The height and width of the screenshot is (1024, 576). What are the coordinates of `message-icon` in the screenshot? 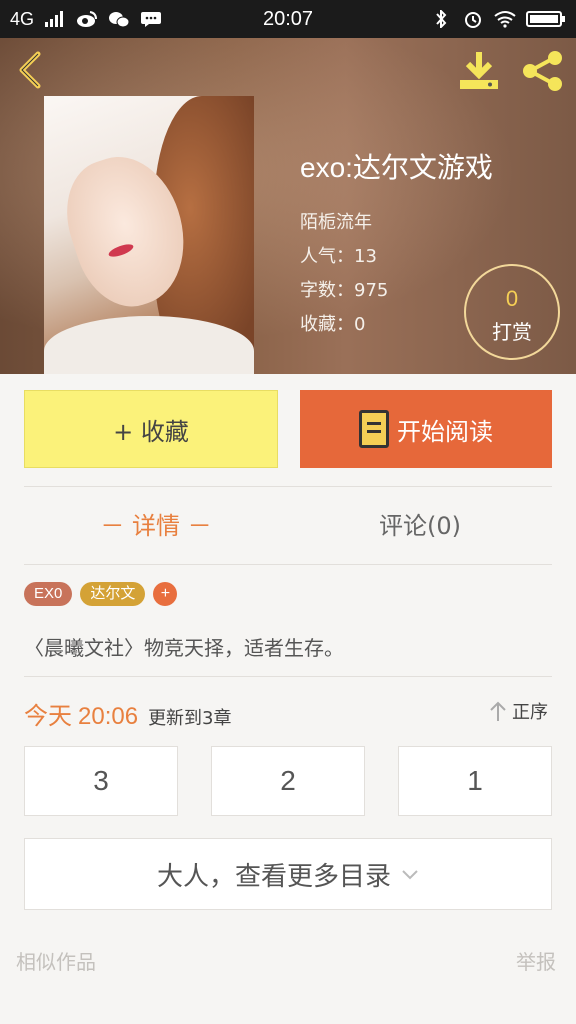 It's located at (151, 19).